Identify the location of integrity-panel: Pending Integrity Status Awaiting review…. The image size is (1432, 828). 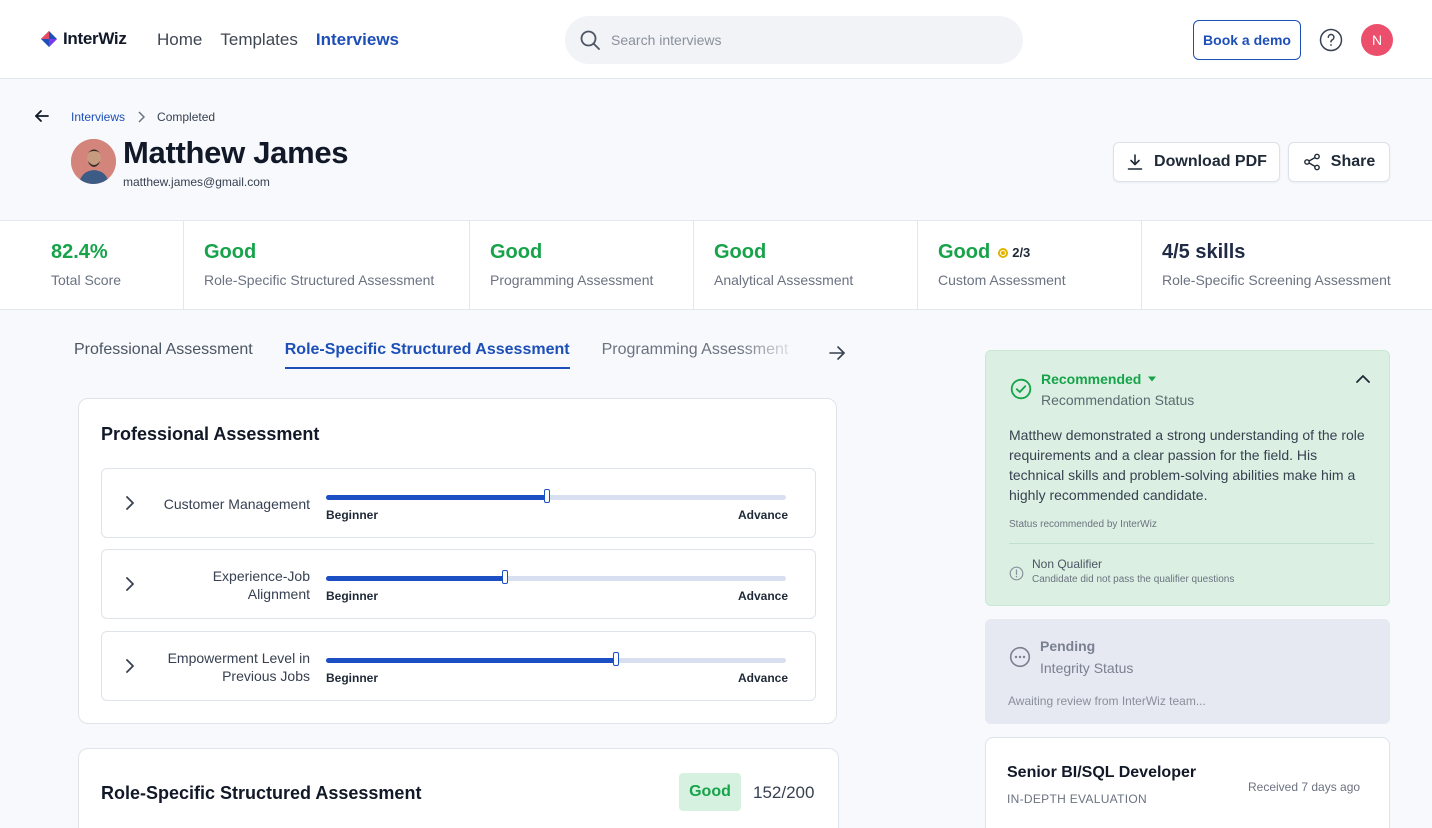
(1187, 671).